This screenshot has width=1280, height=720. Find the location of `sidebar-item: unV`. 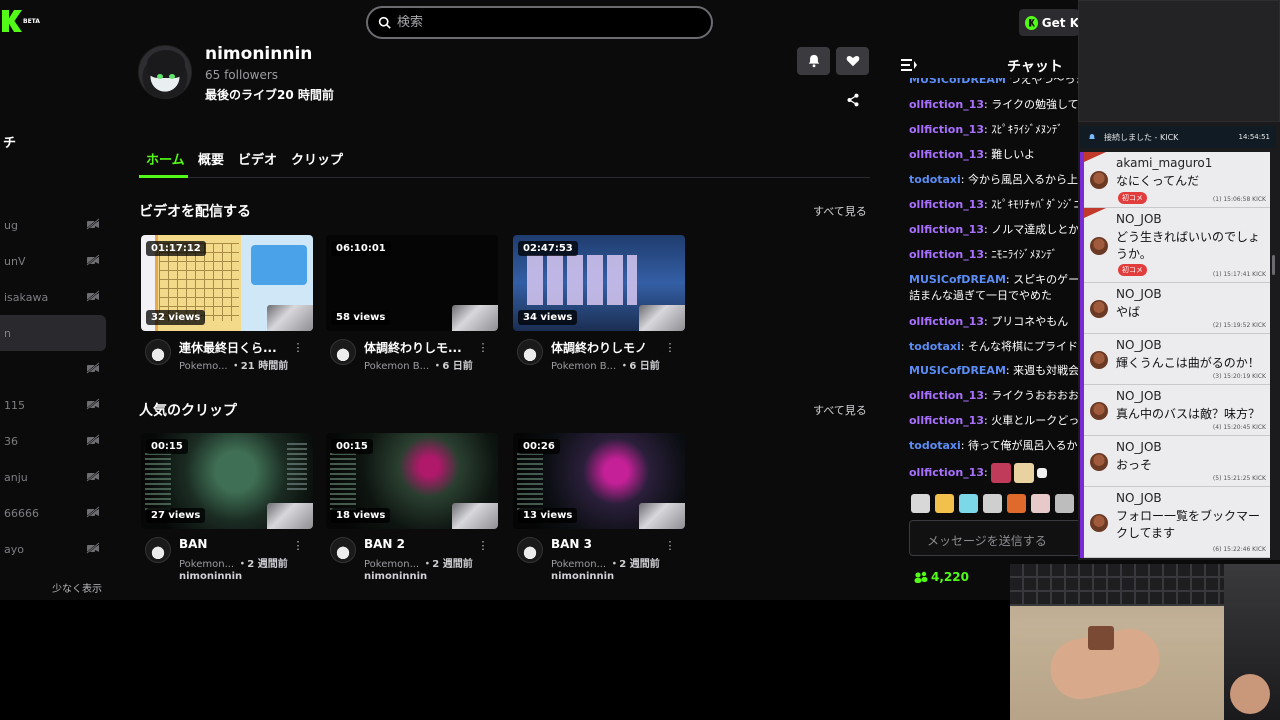

sidebar-item: unV is located at coordinates (53, 261).